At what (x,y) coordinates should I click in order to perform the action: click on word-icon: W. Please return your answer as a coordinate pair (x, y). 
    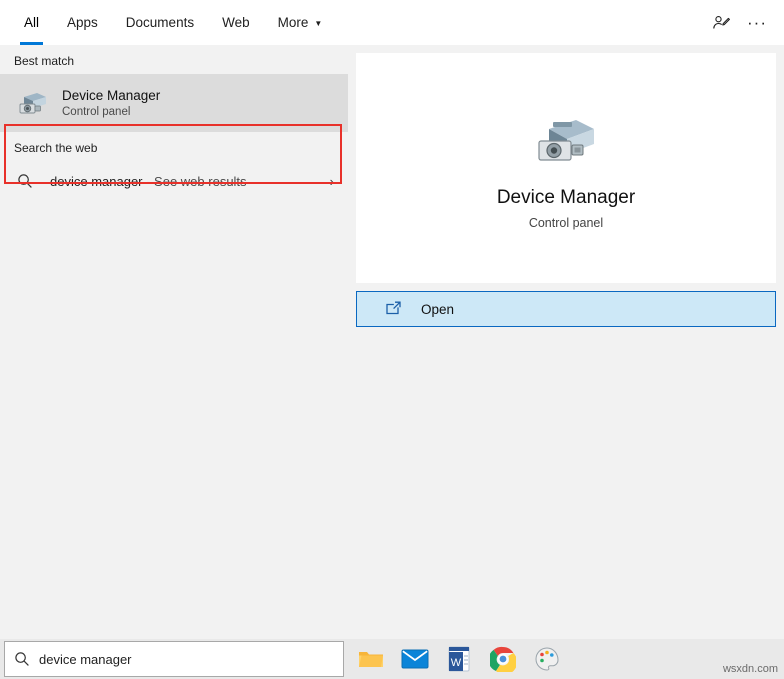
    Looking at the image, I should click on (459, 659).